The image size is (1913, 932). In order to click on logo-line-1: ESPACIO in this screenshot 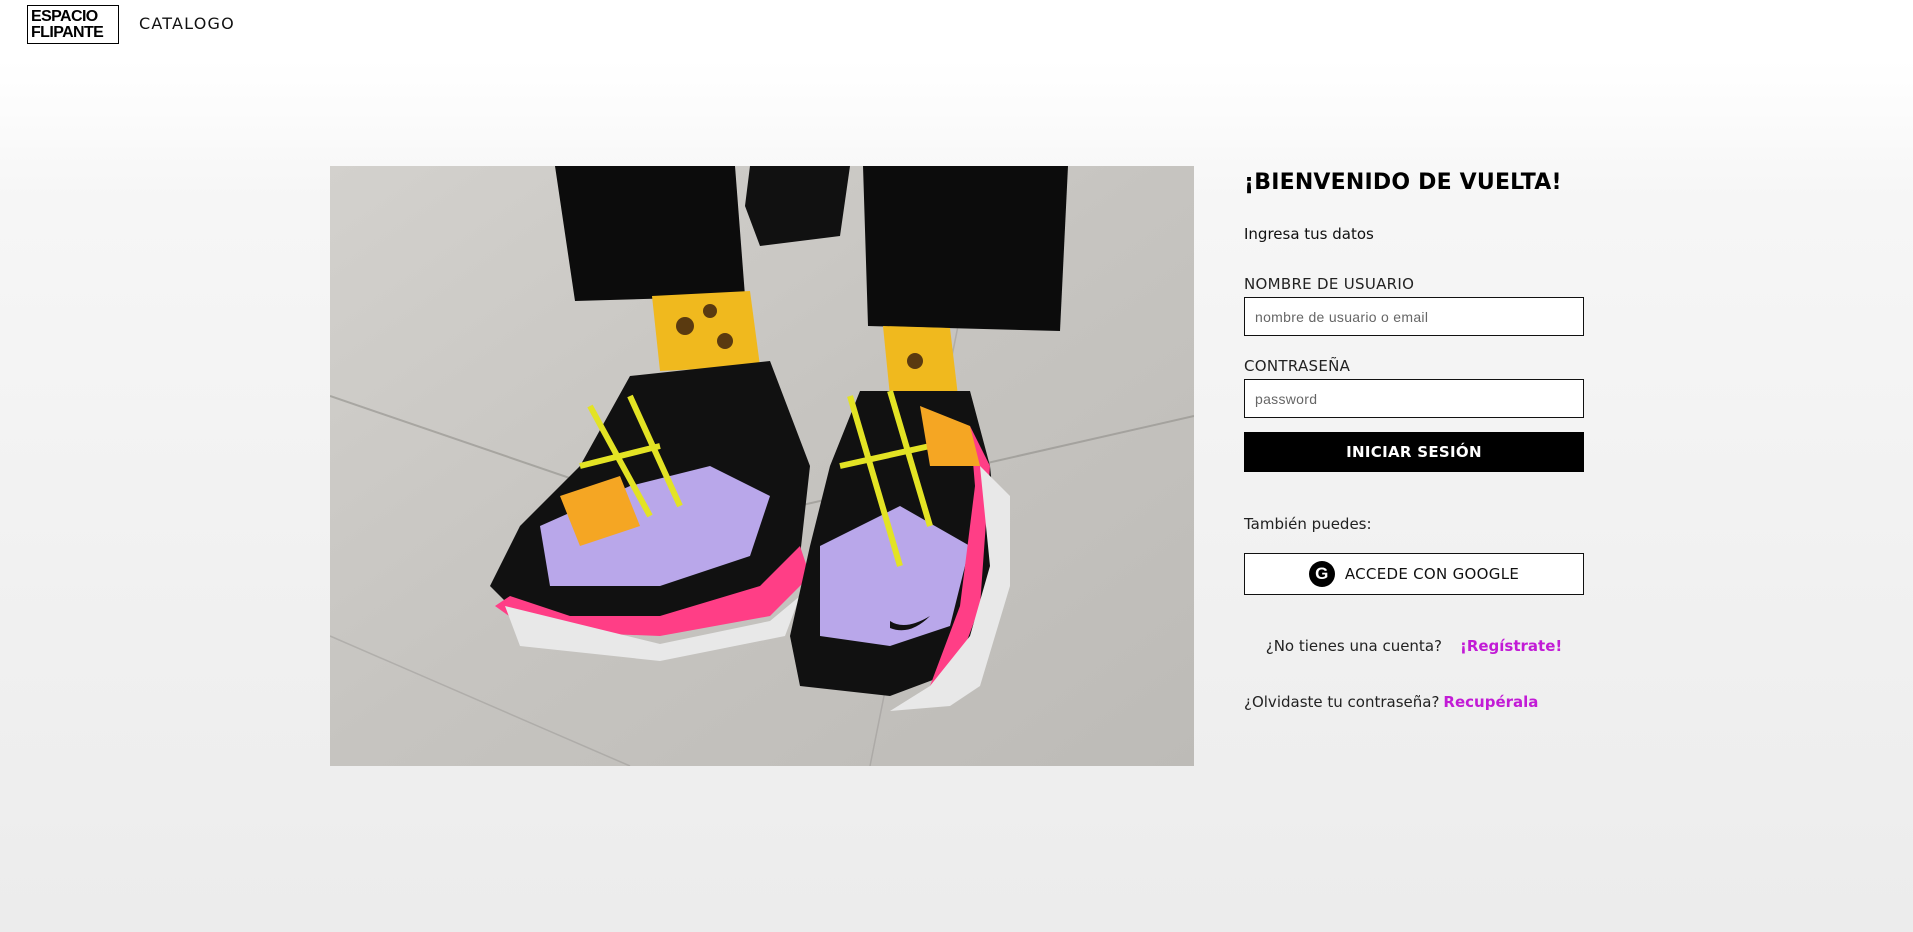, I will do `click(64, 16)`.